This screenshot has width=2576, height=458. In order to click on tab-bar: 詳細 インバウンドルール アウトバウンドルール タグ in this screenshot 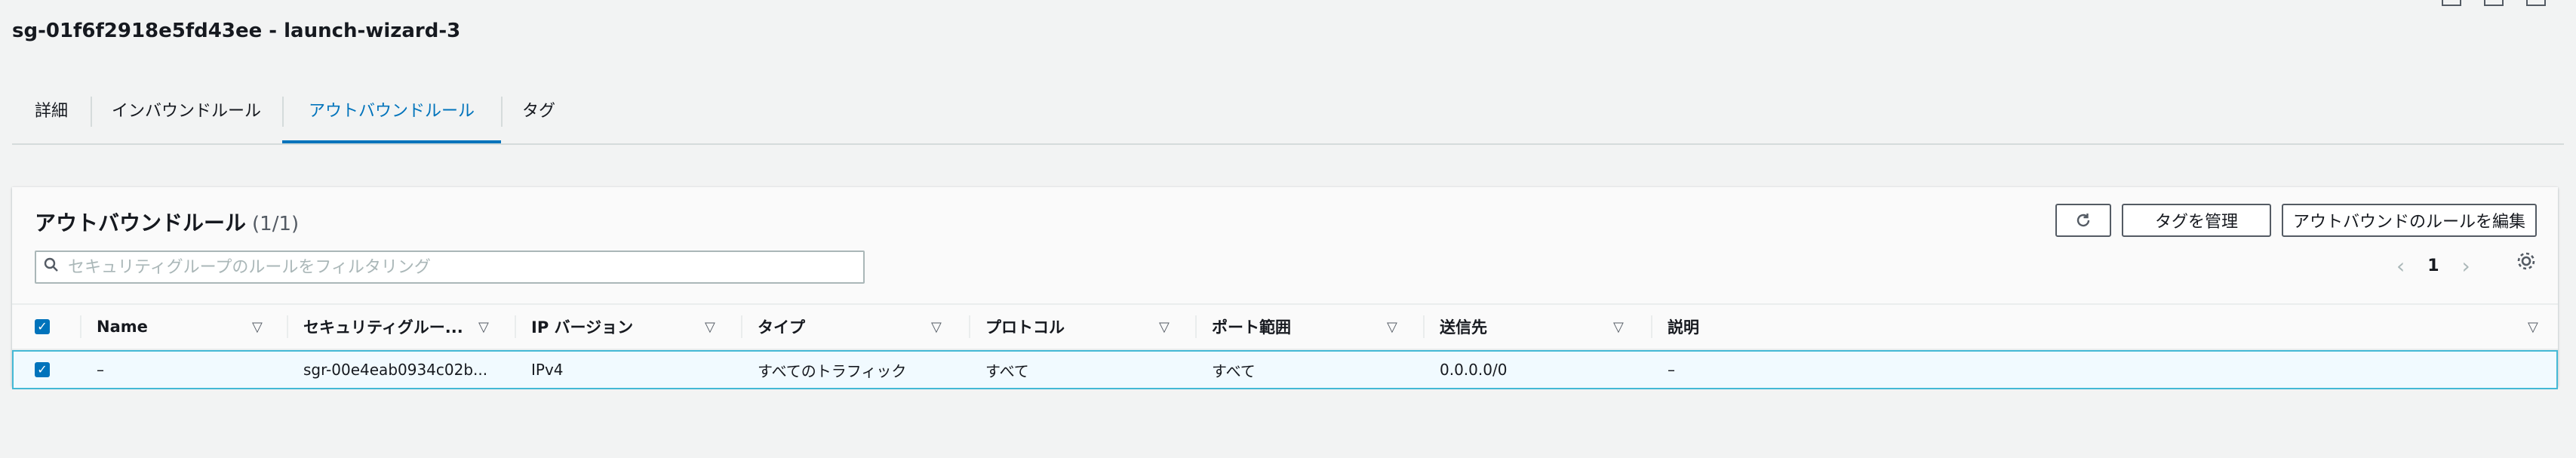, I will do `click(1288, 118)`.